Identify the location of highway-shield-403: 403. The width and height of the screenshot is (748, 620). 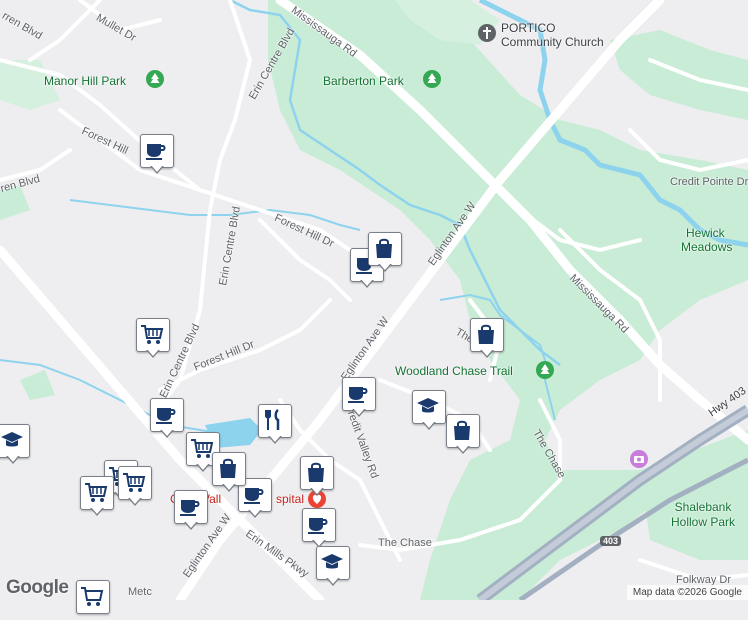
(611, 541).